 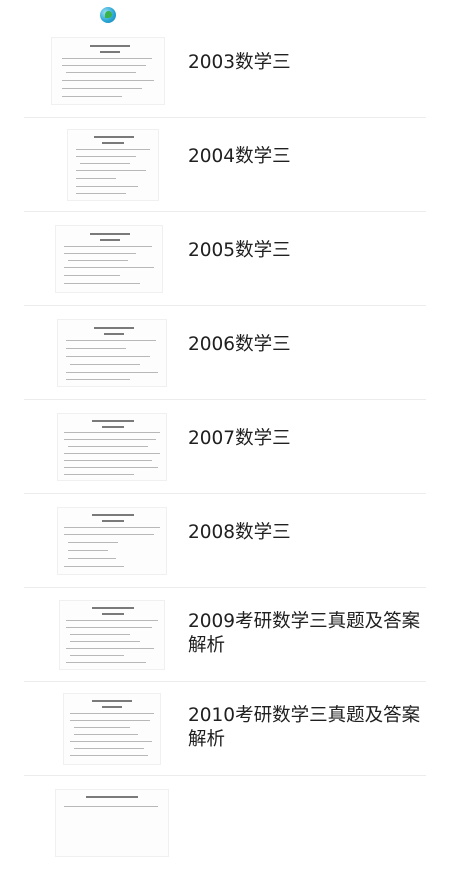 I want to click on list-item: 2006数学三, so click(x=225, y=353).